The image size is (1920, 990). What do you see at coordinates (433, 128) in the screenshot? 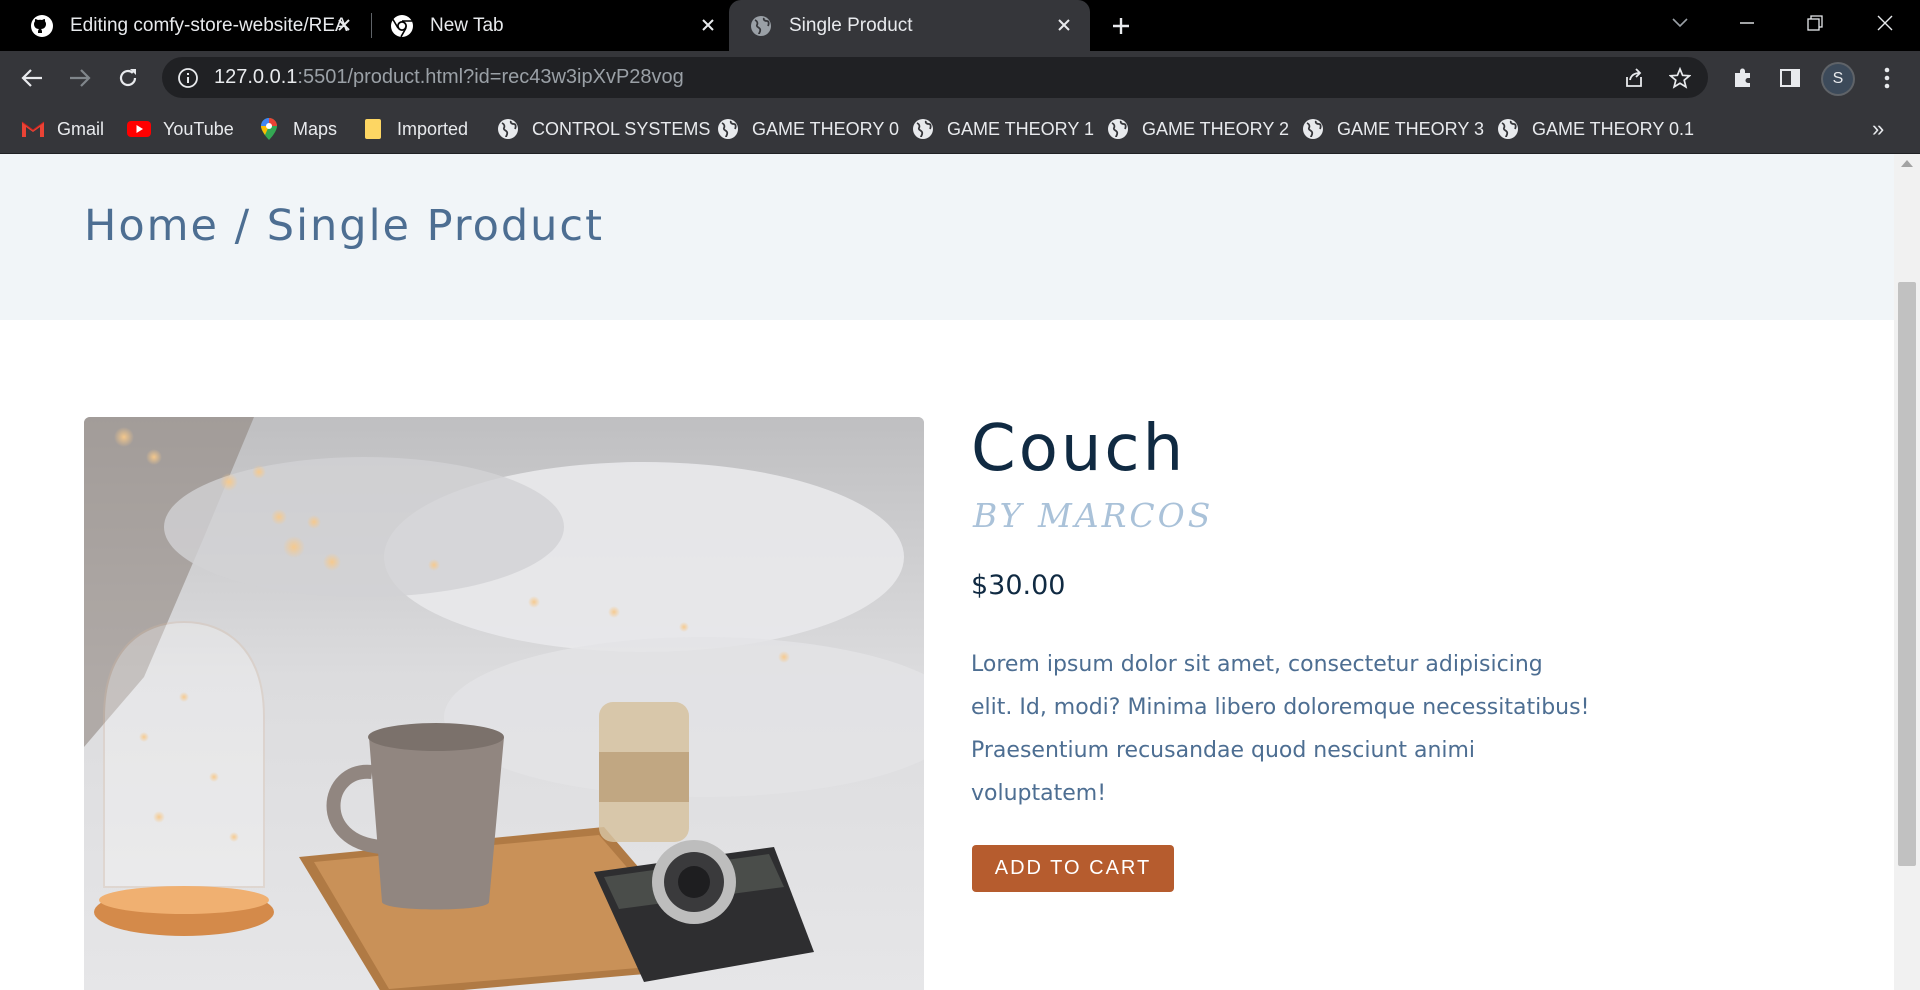
I see `bookmark-label: Imported` at bounding box center [433, 128].